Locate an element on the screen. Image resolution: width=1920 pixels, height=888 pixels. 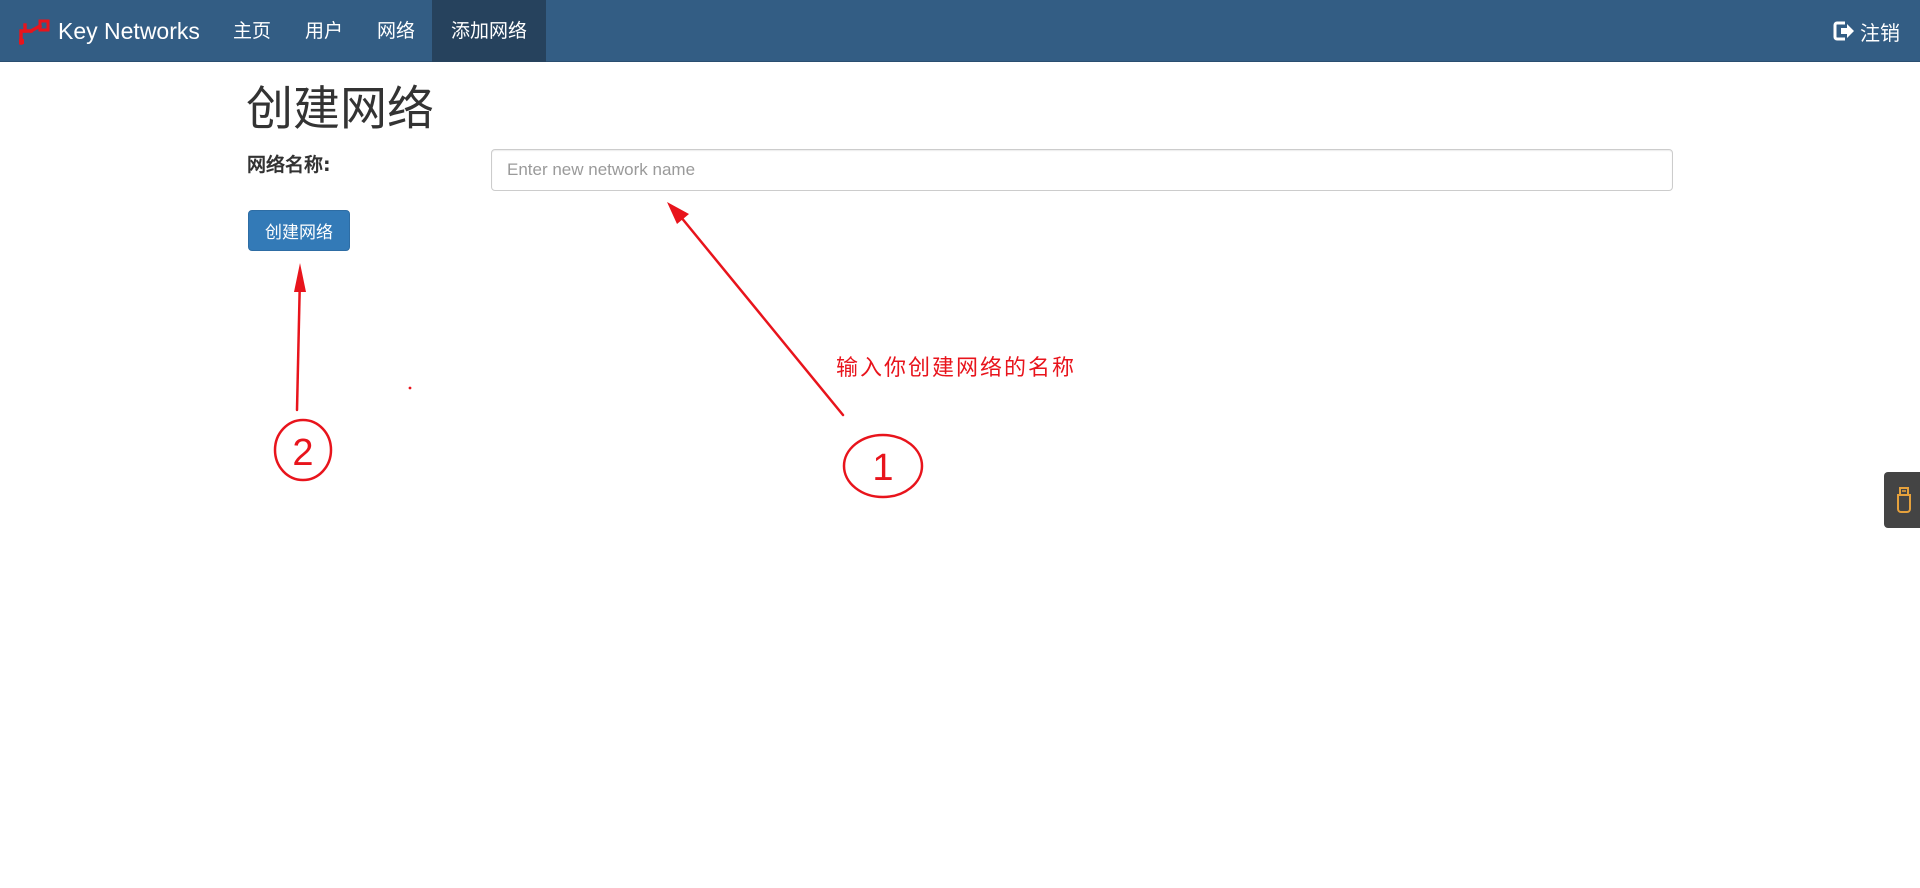
logout-label: 注销 is located at coordinates (1880, 32).